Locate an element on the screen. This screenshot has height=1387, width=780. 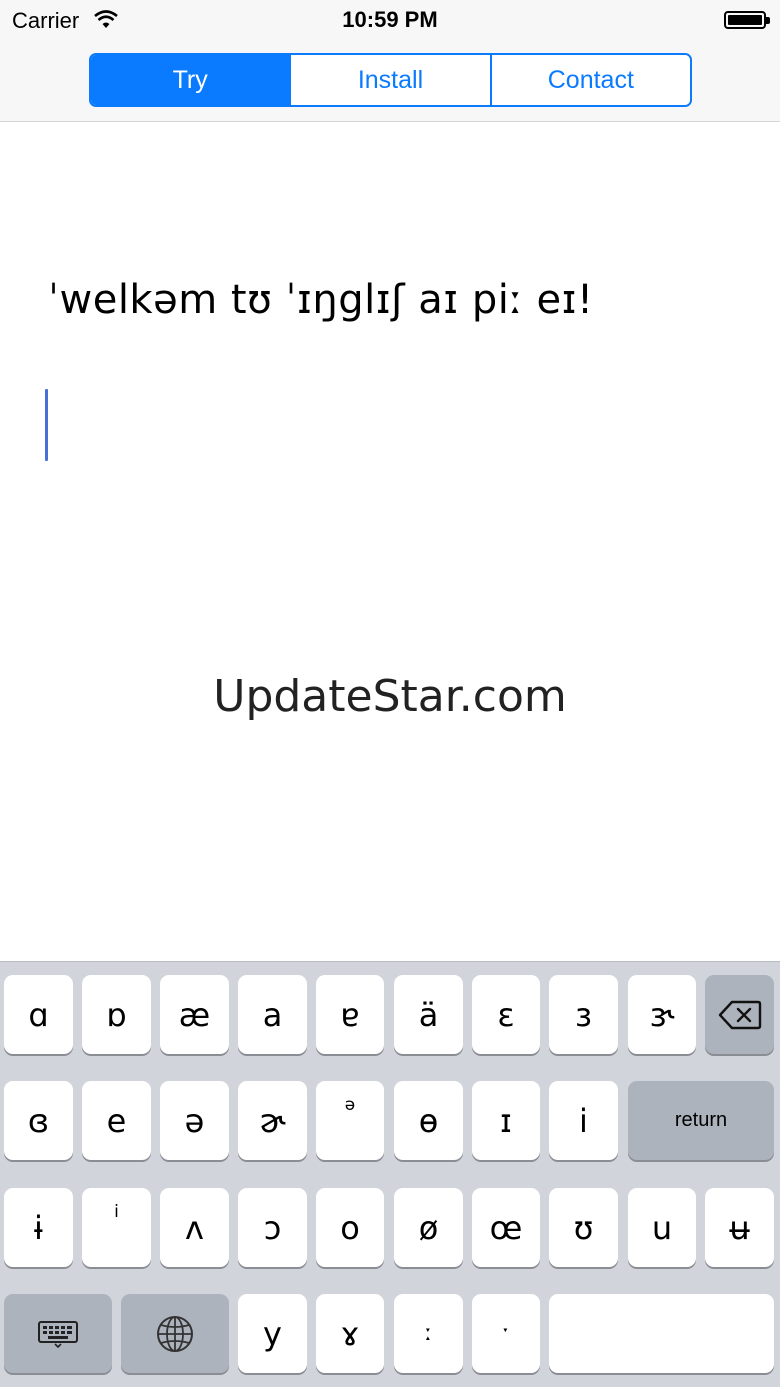
keyboard-icon is located at coordinates (58, 1334).